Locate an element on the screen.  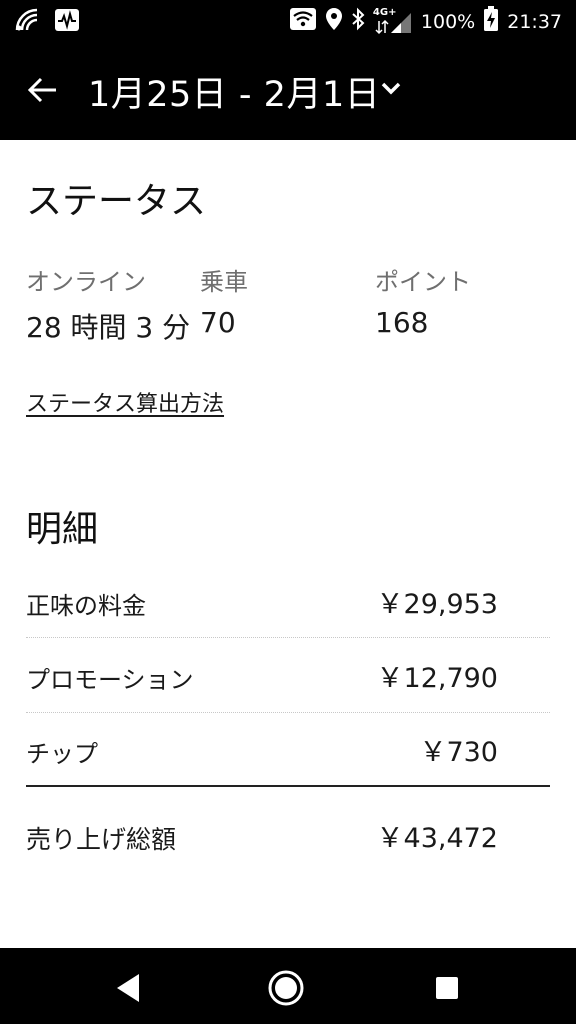
row-value: ￥29,953 is located at coordinates (437, 604).